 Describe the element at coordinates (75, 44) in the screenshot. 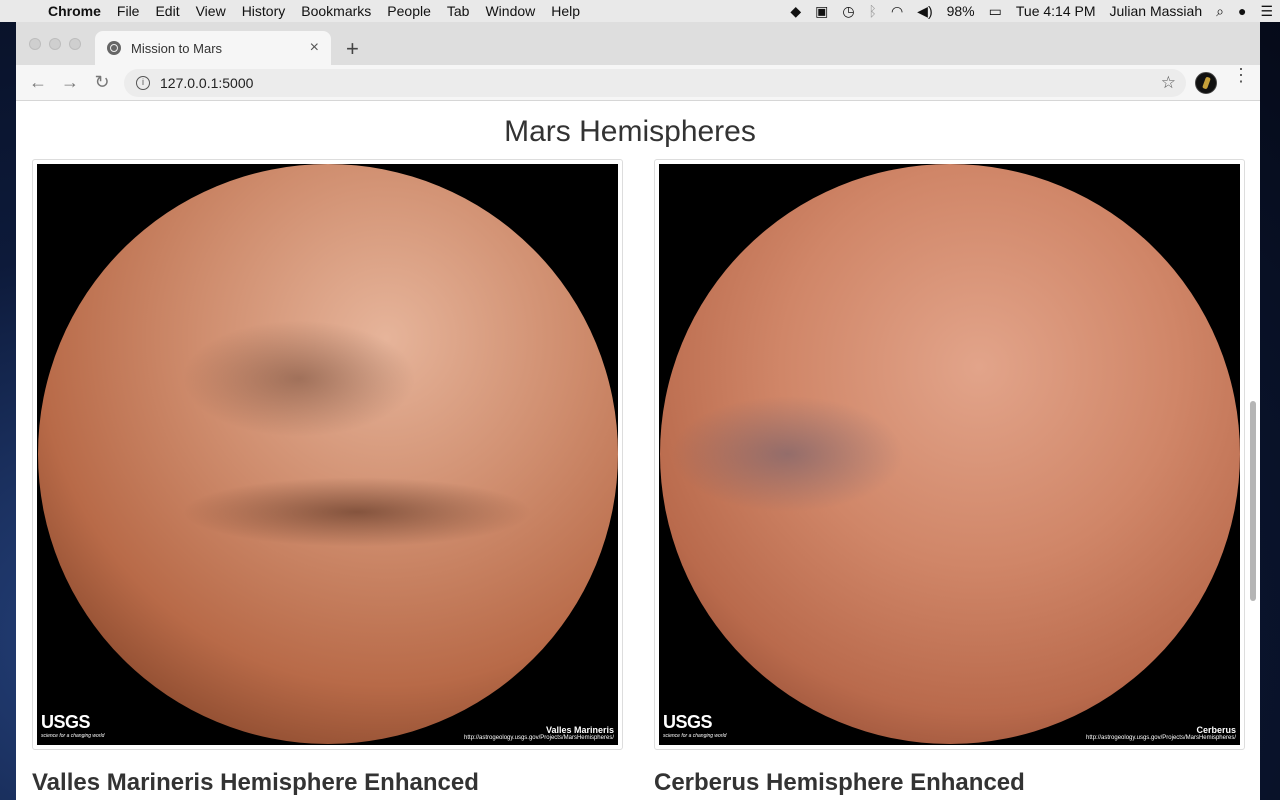

I see `zoom-window-button` at that location.